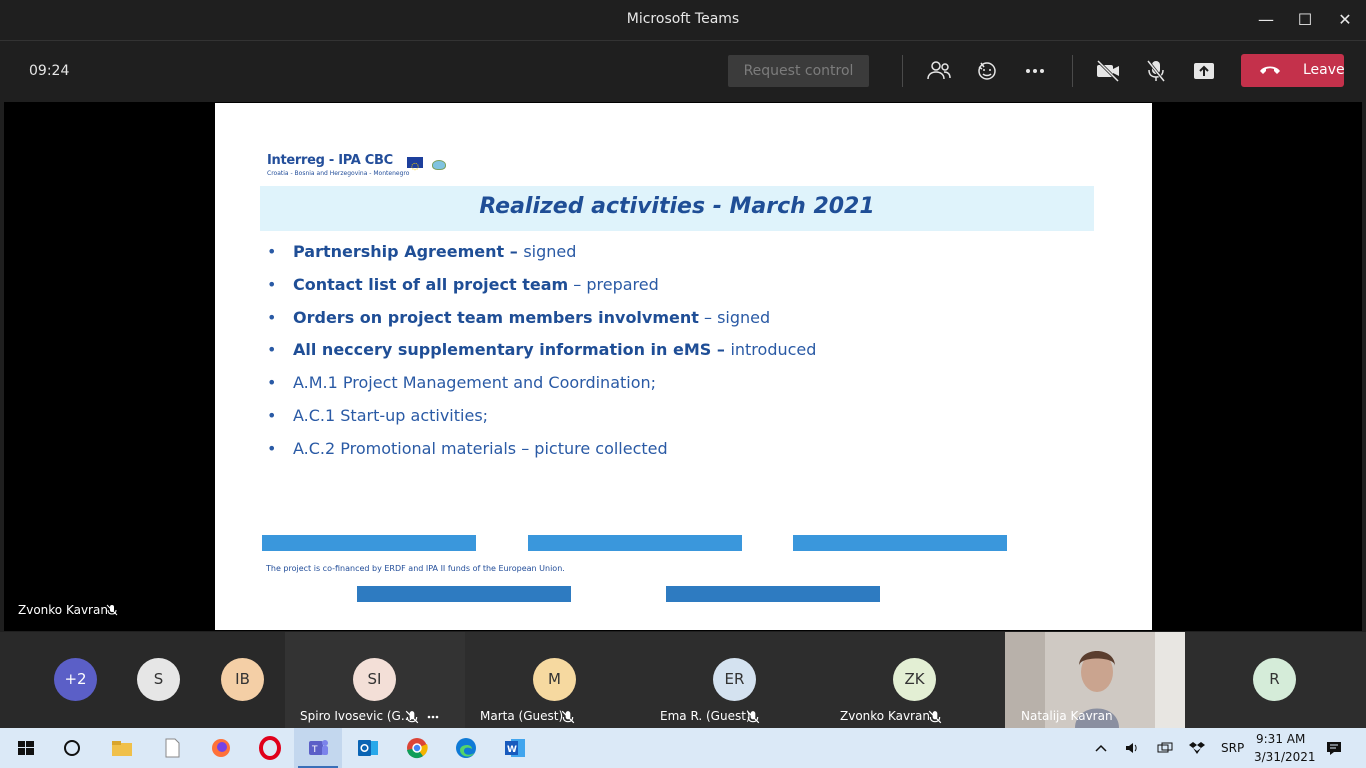  What do you see at coordinates (466, 748) in the screenshot?
I see `edge-icon` at bounding box center [466, 748].